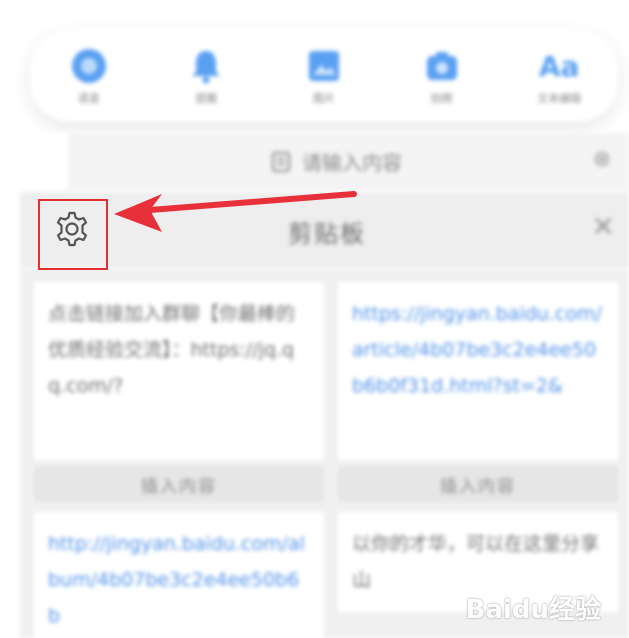 The image size is (629, 638). What do you see at coordinates (352, 163) in the screenshot?
I see `editor-placeholder-text: 请输入内容` at bounding box center [352, 163].